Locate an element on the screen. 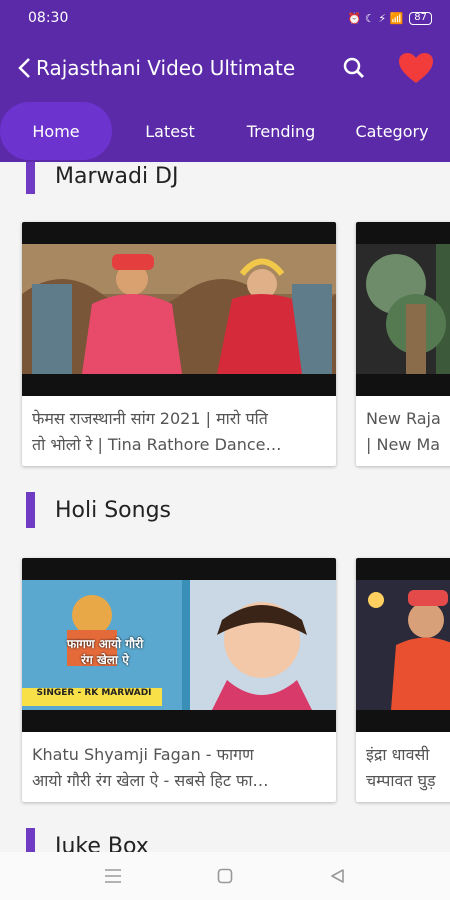  video-title: इंद्रा धावसी चम्पावत घुड़ is located at coordinates (401, 767).